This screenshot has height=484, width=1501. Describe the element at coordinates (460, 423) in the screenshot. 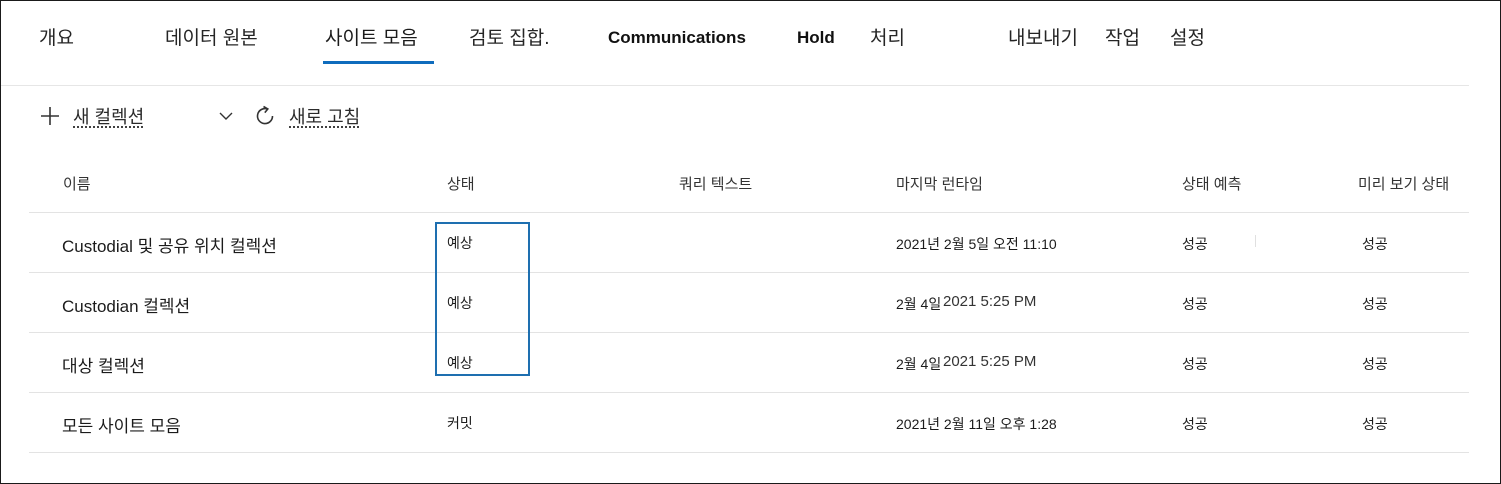

I see `collection-status: 커밋` at that location.